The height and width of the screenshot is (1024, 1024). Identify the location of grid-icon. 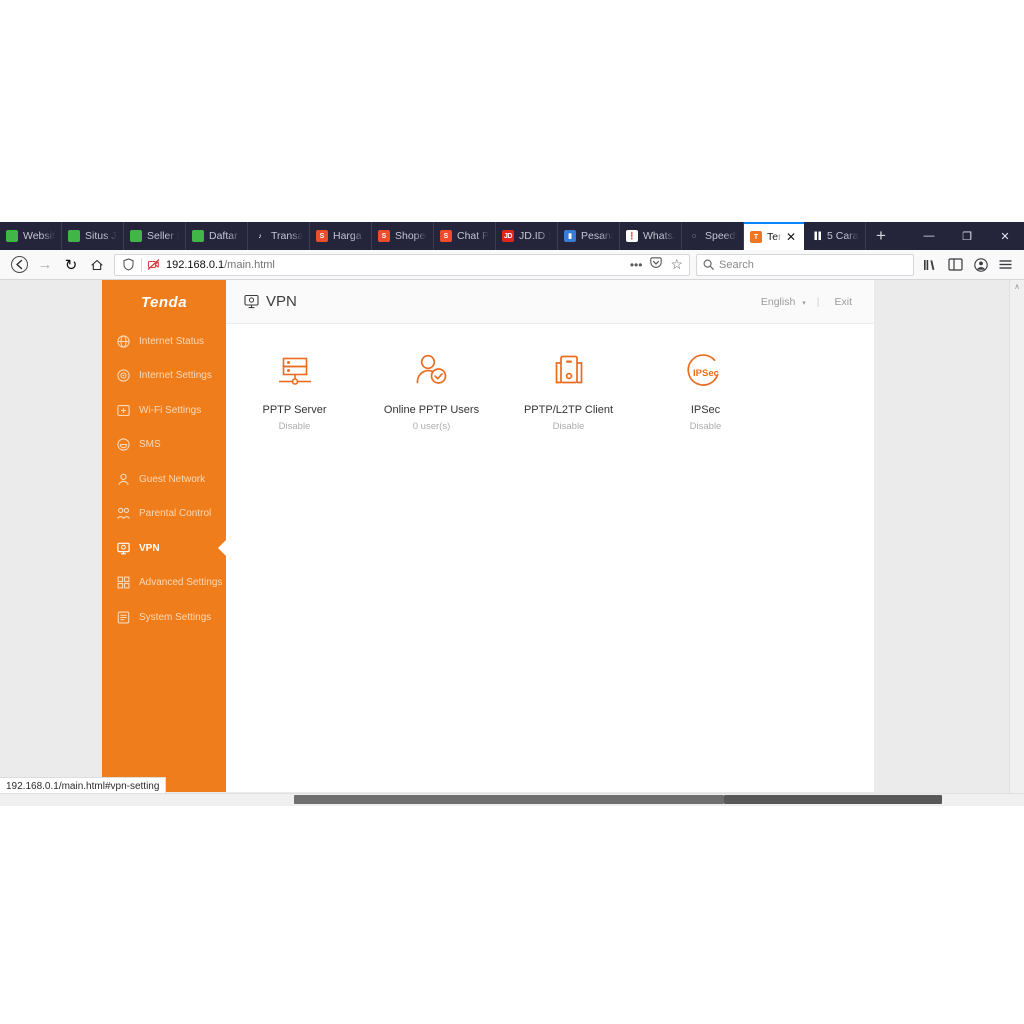
(123, 582).